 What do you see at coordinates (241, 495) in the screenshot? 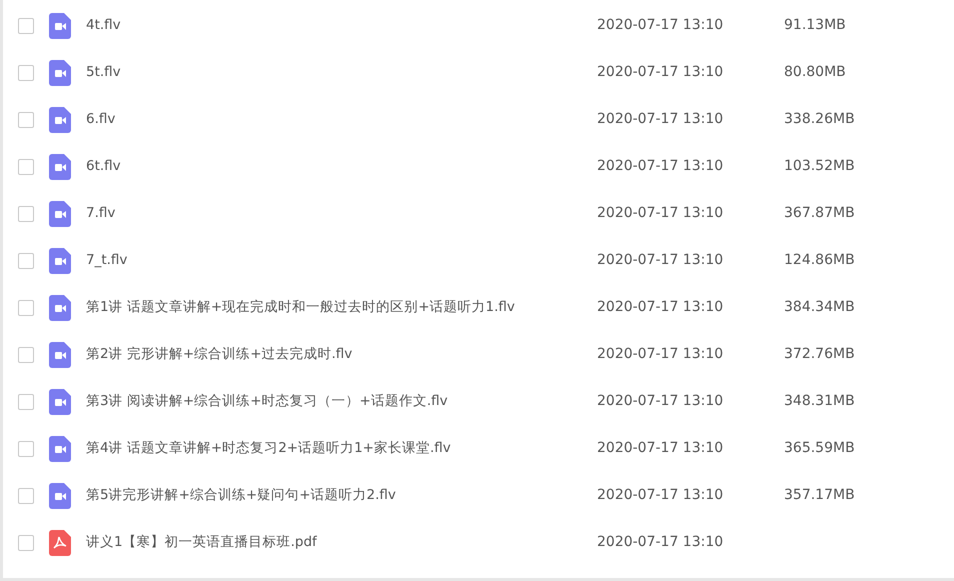
I see `file-name: 第5讲完形讲解+综合训练+疑问句+话题听力2.flv` at bounding box center [241, 495].